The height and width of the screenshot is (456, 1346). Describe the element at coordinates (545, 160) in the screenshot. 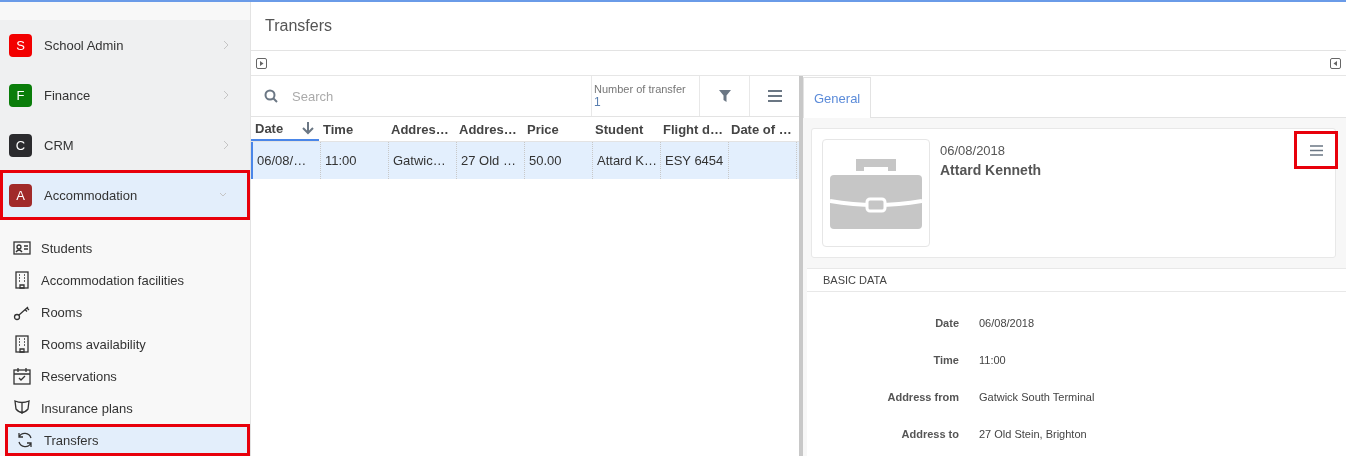

I see `table-cell: 50.00` at that location.